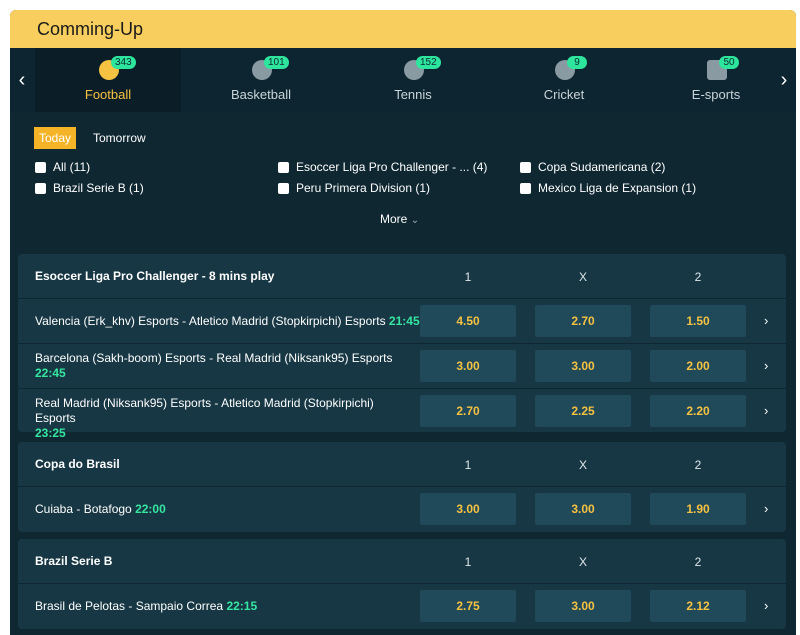 This screenshot has width=800, height=635. What do you see at coordinates (784, 80) in the screenshot?
I see `next-arrow-icon: ›` at bounding box center [784, 80].